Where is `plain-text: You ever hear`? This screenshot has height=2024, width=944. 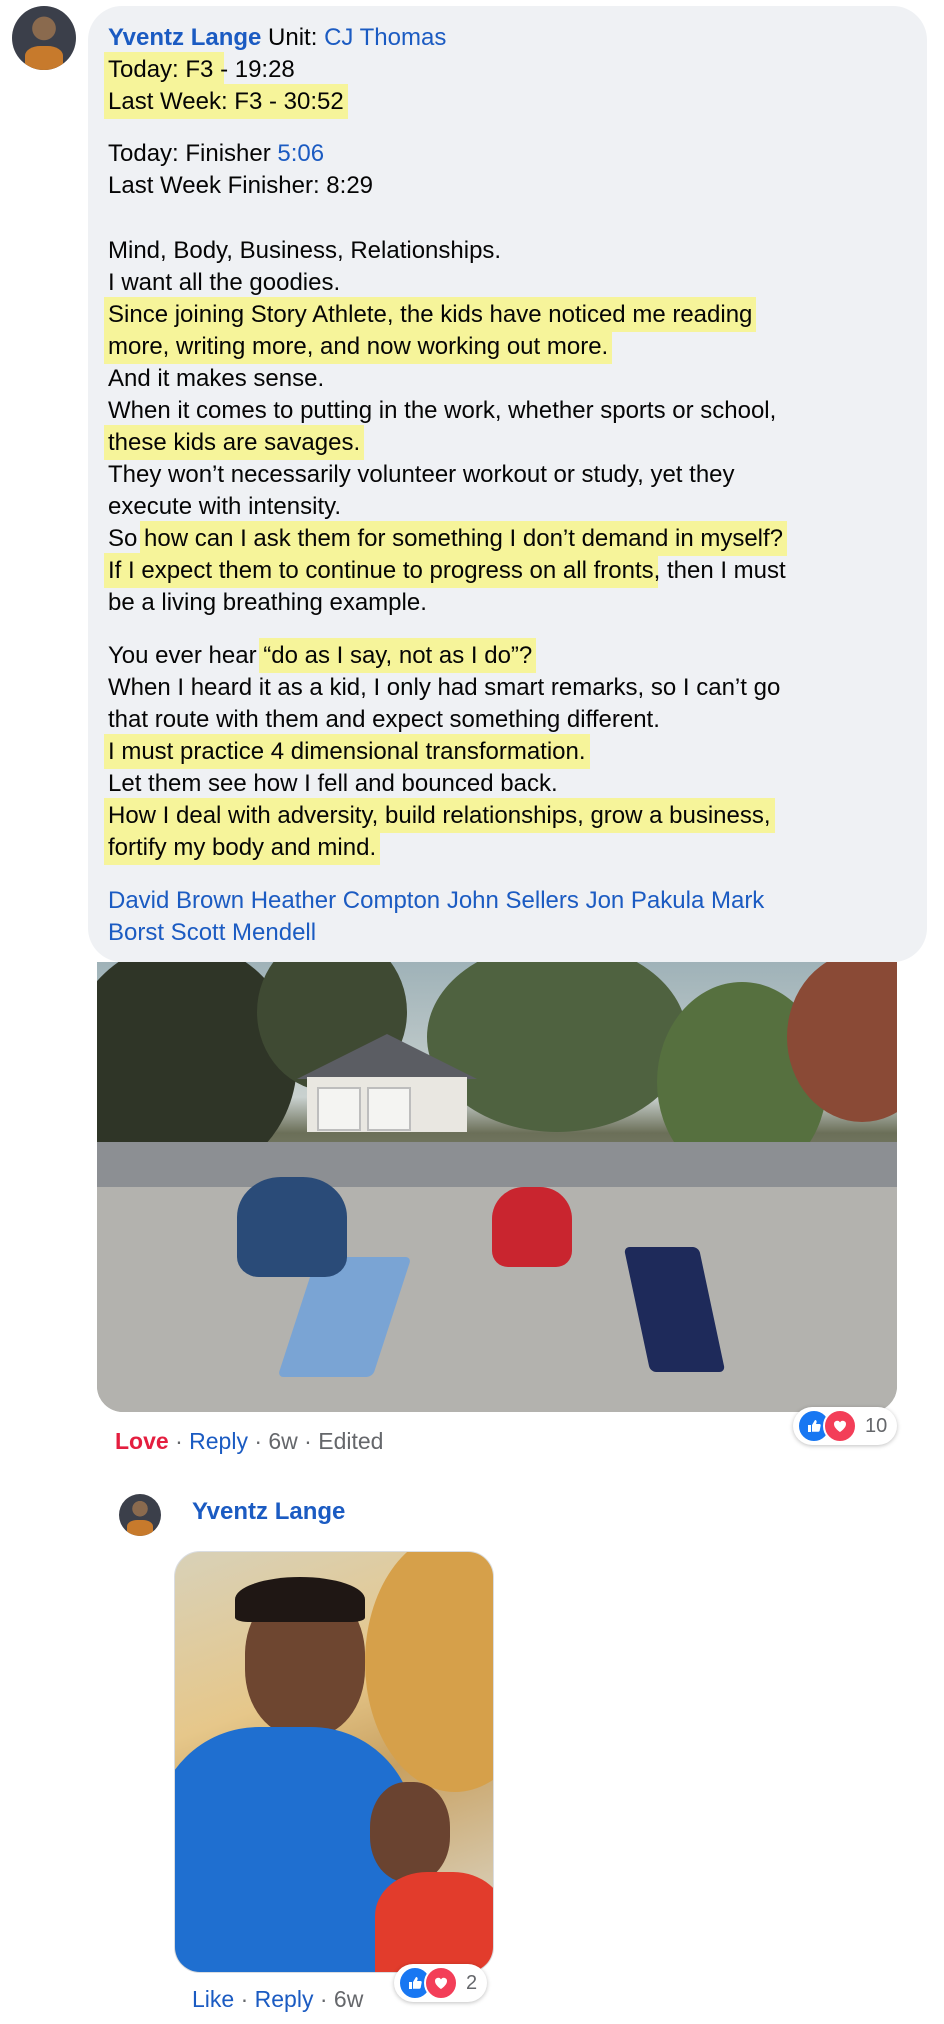 plain-text: You ever hear is located at coordinates (186, 655).